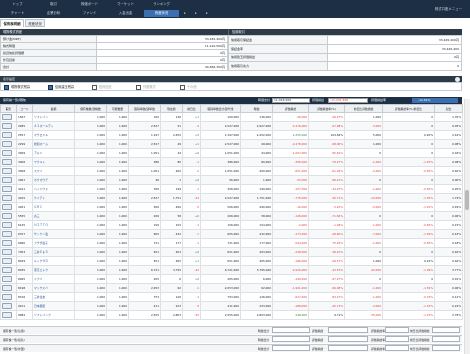  Describe the element at coordinates (220, 108) in the screenshot. I see `column-header: 取得単価合計/建代金` at that location.